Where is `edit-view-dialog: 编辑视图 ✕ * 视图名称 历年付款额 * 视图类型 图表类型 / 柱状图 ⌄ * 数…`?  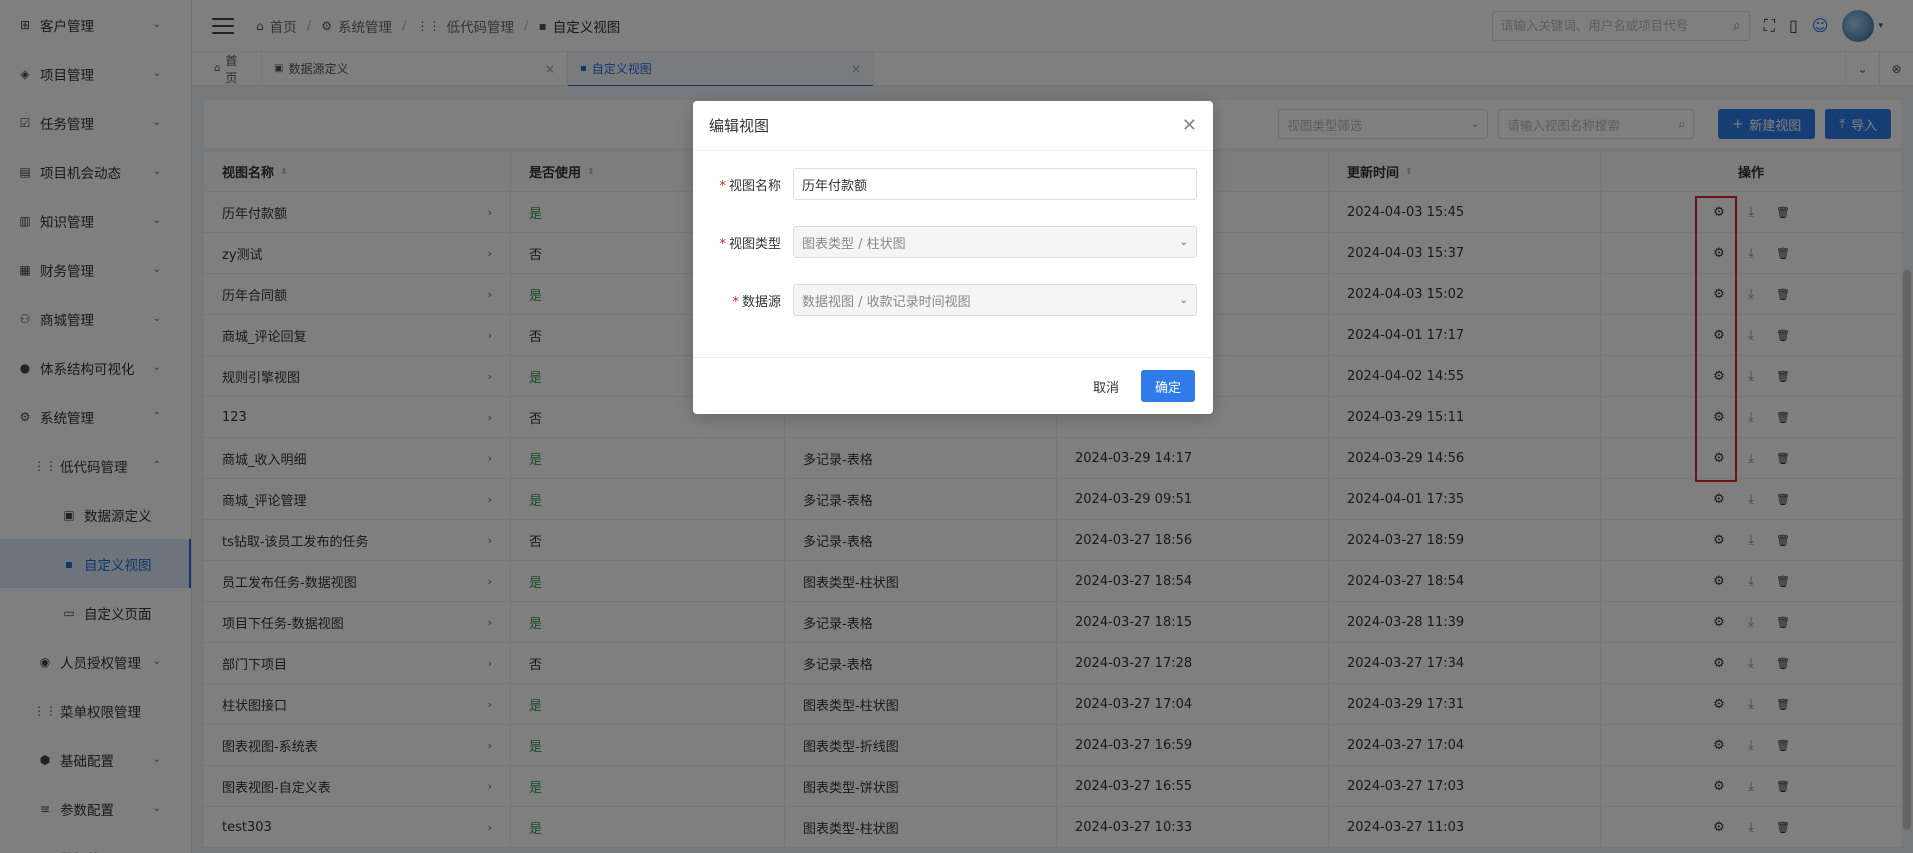 edit-view-dialog: 编辑视图 ✕ * 视图名称 历年付款额 * 视图类型 图表类型 / 柱状图 ⌄ * 数… is located at coordinates (953, 257).